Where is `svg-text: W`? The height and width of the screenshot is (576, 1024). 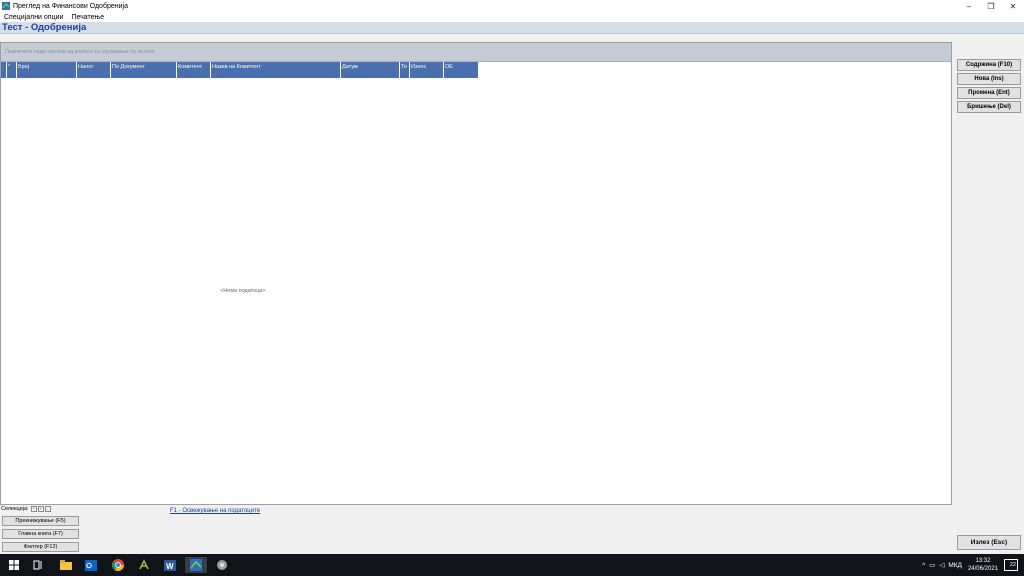
svg-text: W is located at coordinates (170, 566).